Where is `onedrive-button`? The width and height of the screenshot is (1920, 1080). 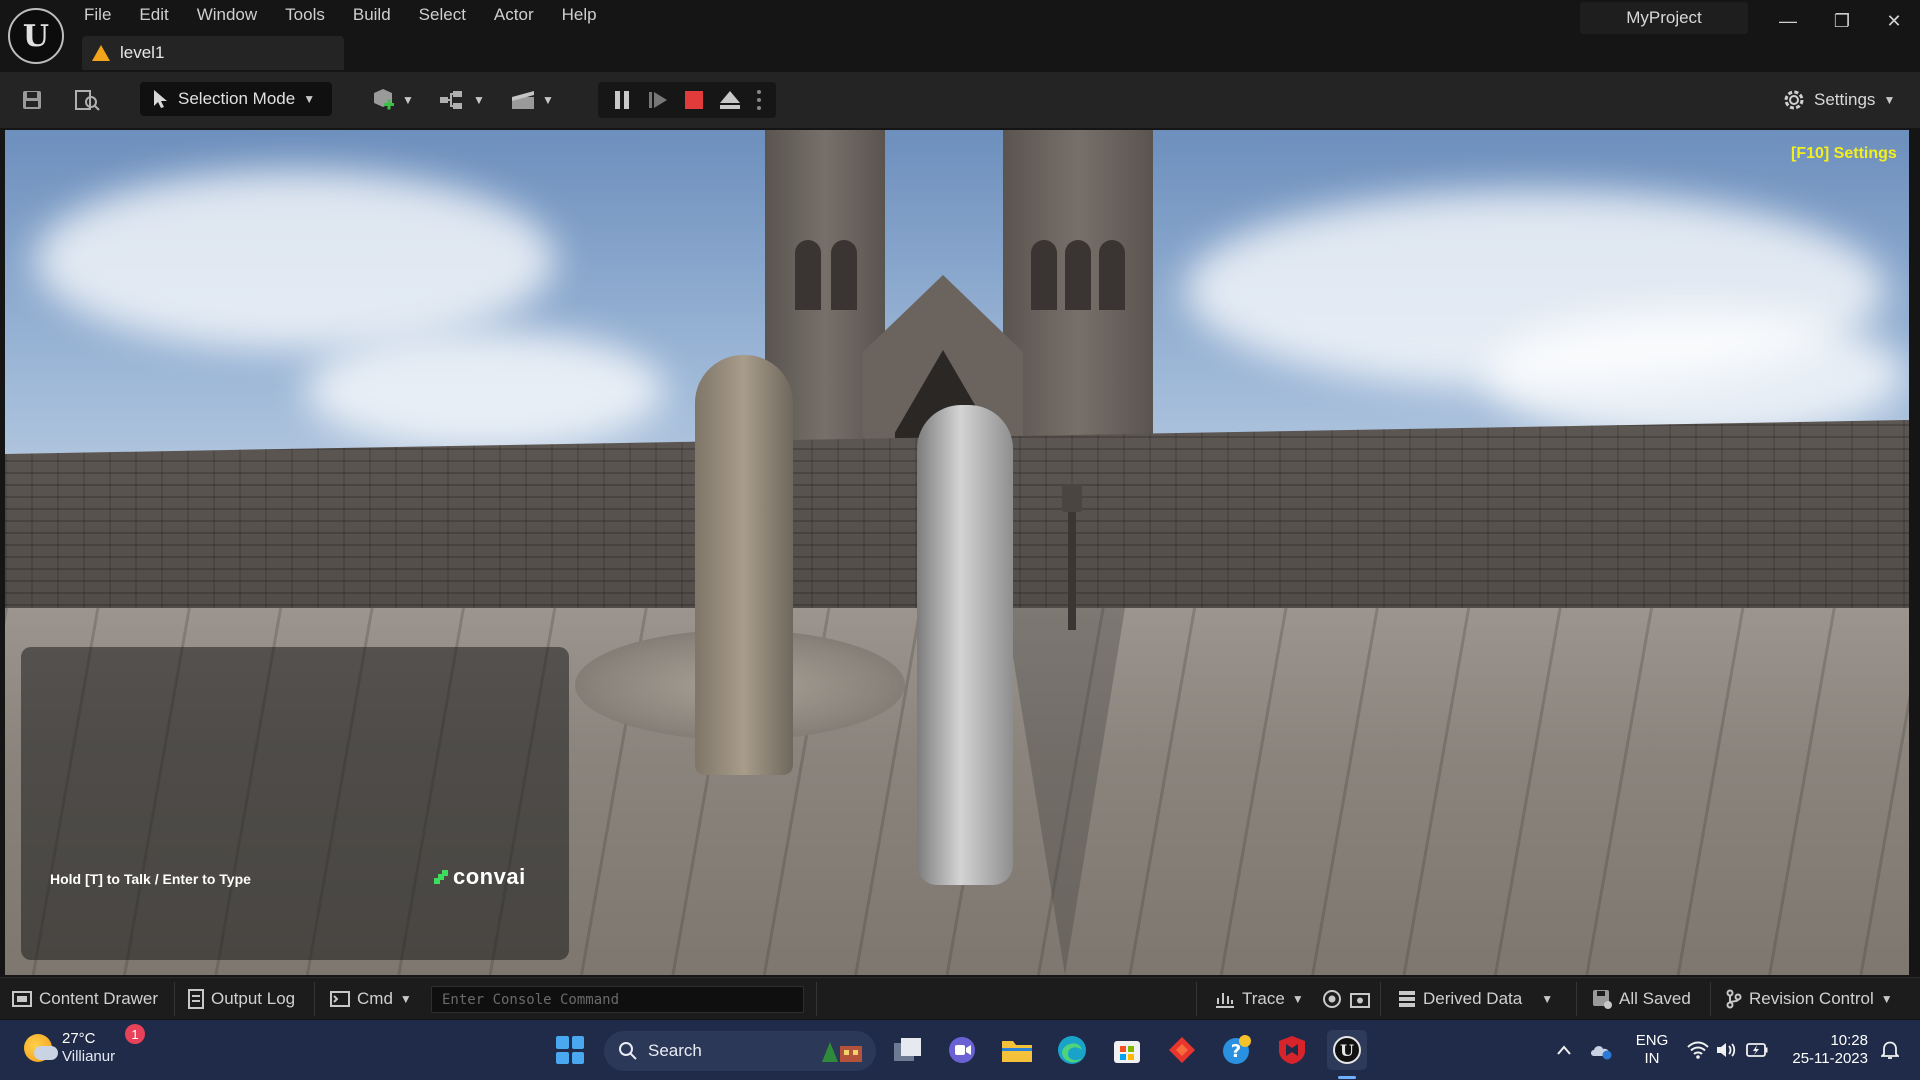
onedrive-button is located at coordinates (1601, 1050).